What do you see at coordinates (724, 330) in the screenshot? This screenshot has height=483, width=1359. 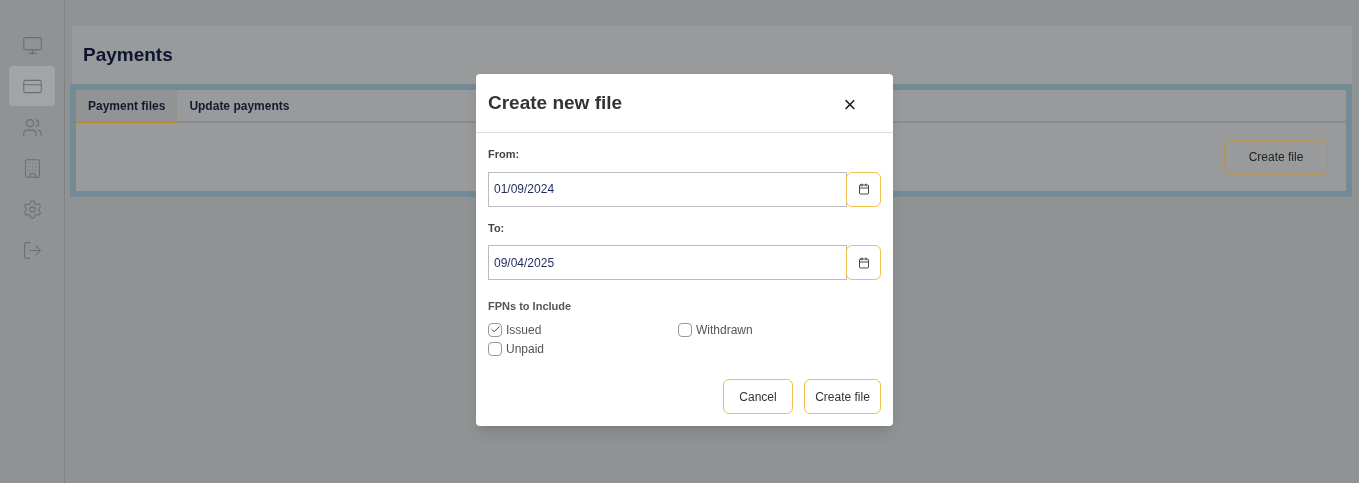 I see `checkbox-label: Withdrawn` at bounding box center [724, 330].